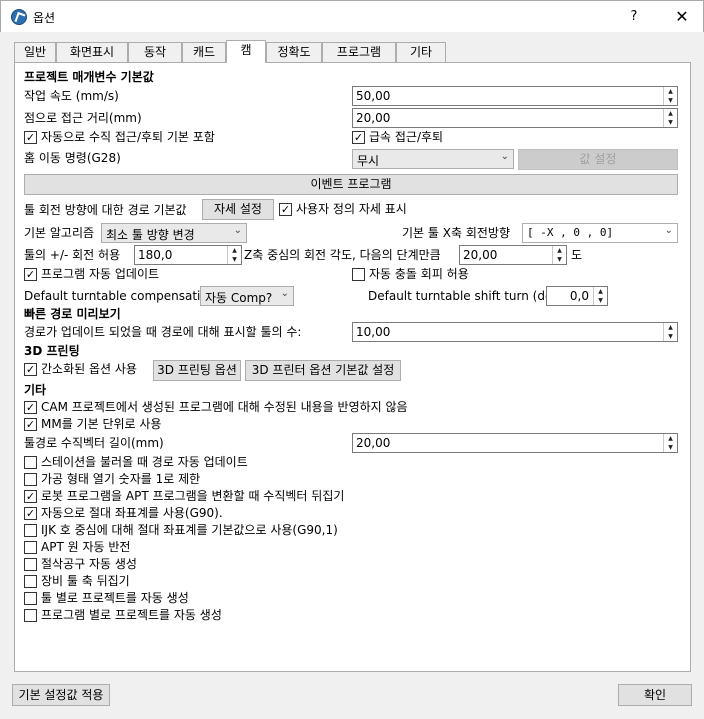 This screenshot has height=719, width=704. What do you see at coordinates (634, 17) in the screenshot?
I see `help-button: ?` at bounding box center [634, 17].